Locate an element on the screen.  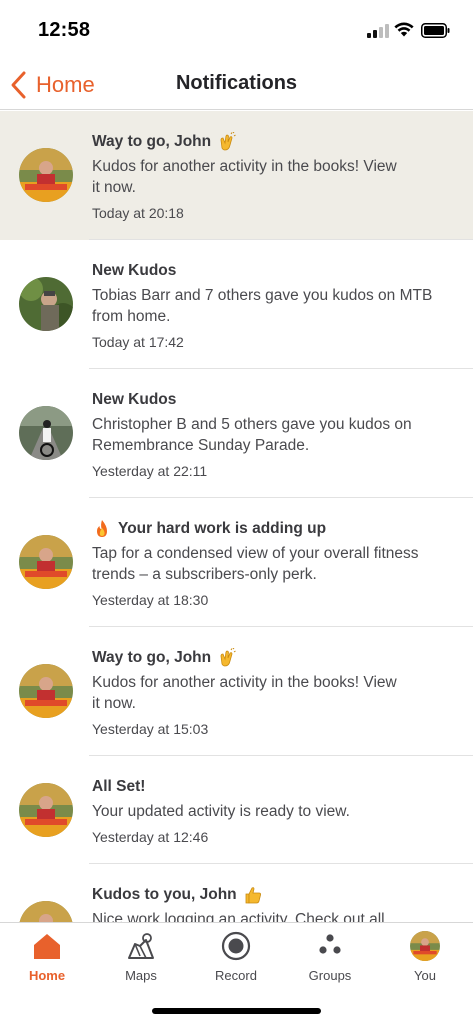
tab-home: Home is located at coordinates (47, 958).